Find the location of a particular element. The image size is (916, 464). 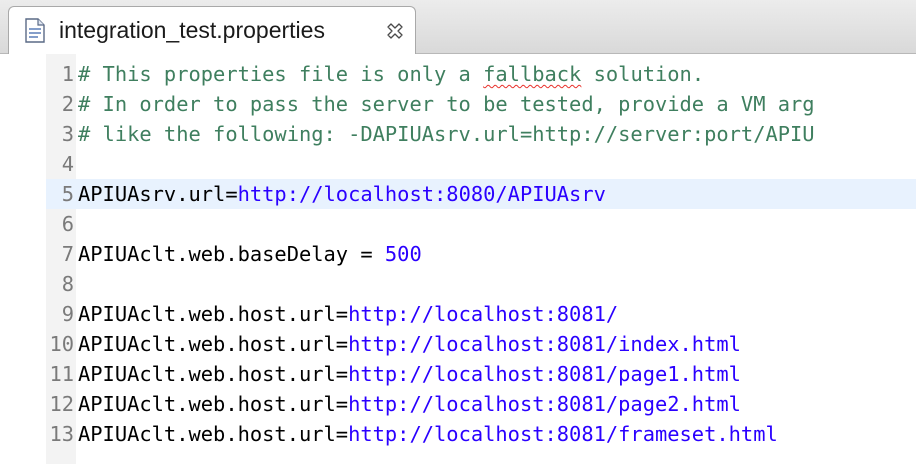

line-number: 9 is located at coordinates (67, 314).